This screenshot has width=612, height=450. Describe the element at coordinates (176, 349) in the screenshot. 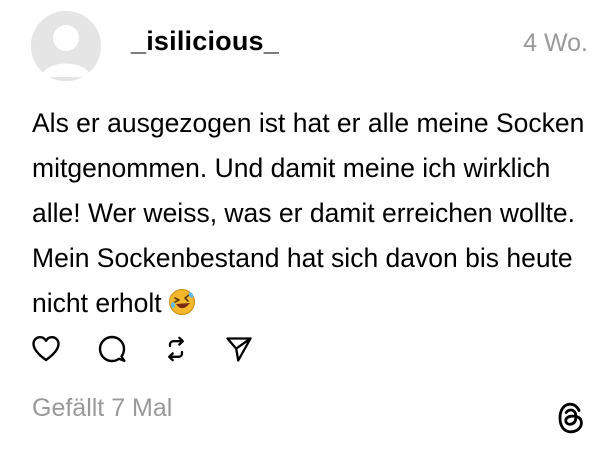

I see `repost-icon` at that location.